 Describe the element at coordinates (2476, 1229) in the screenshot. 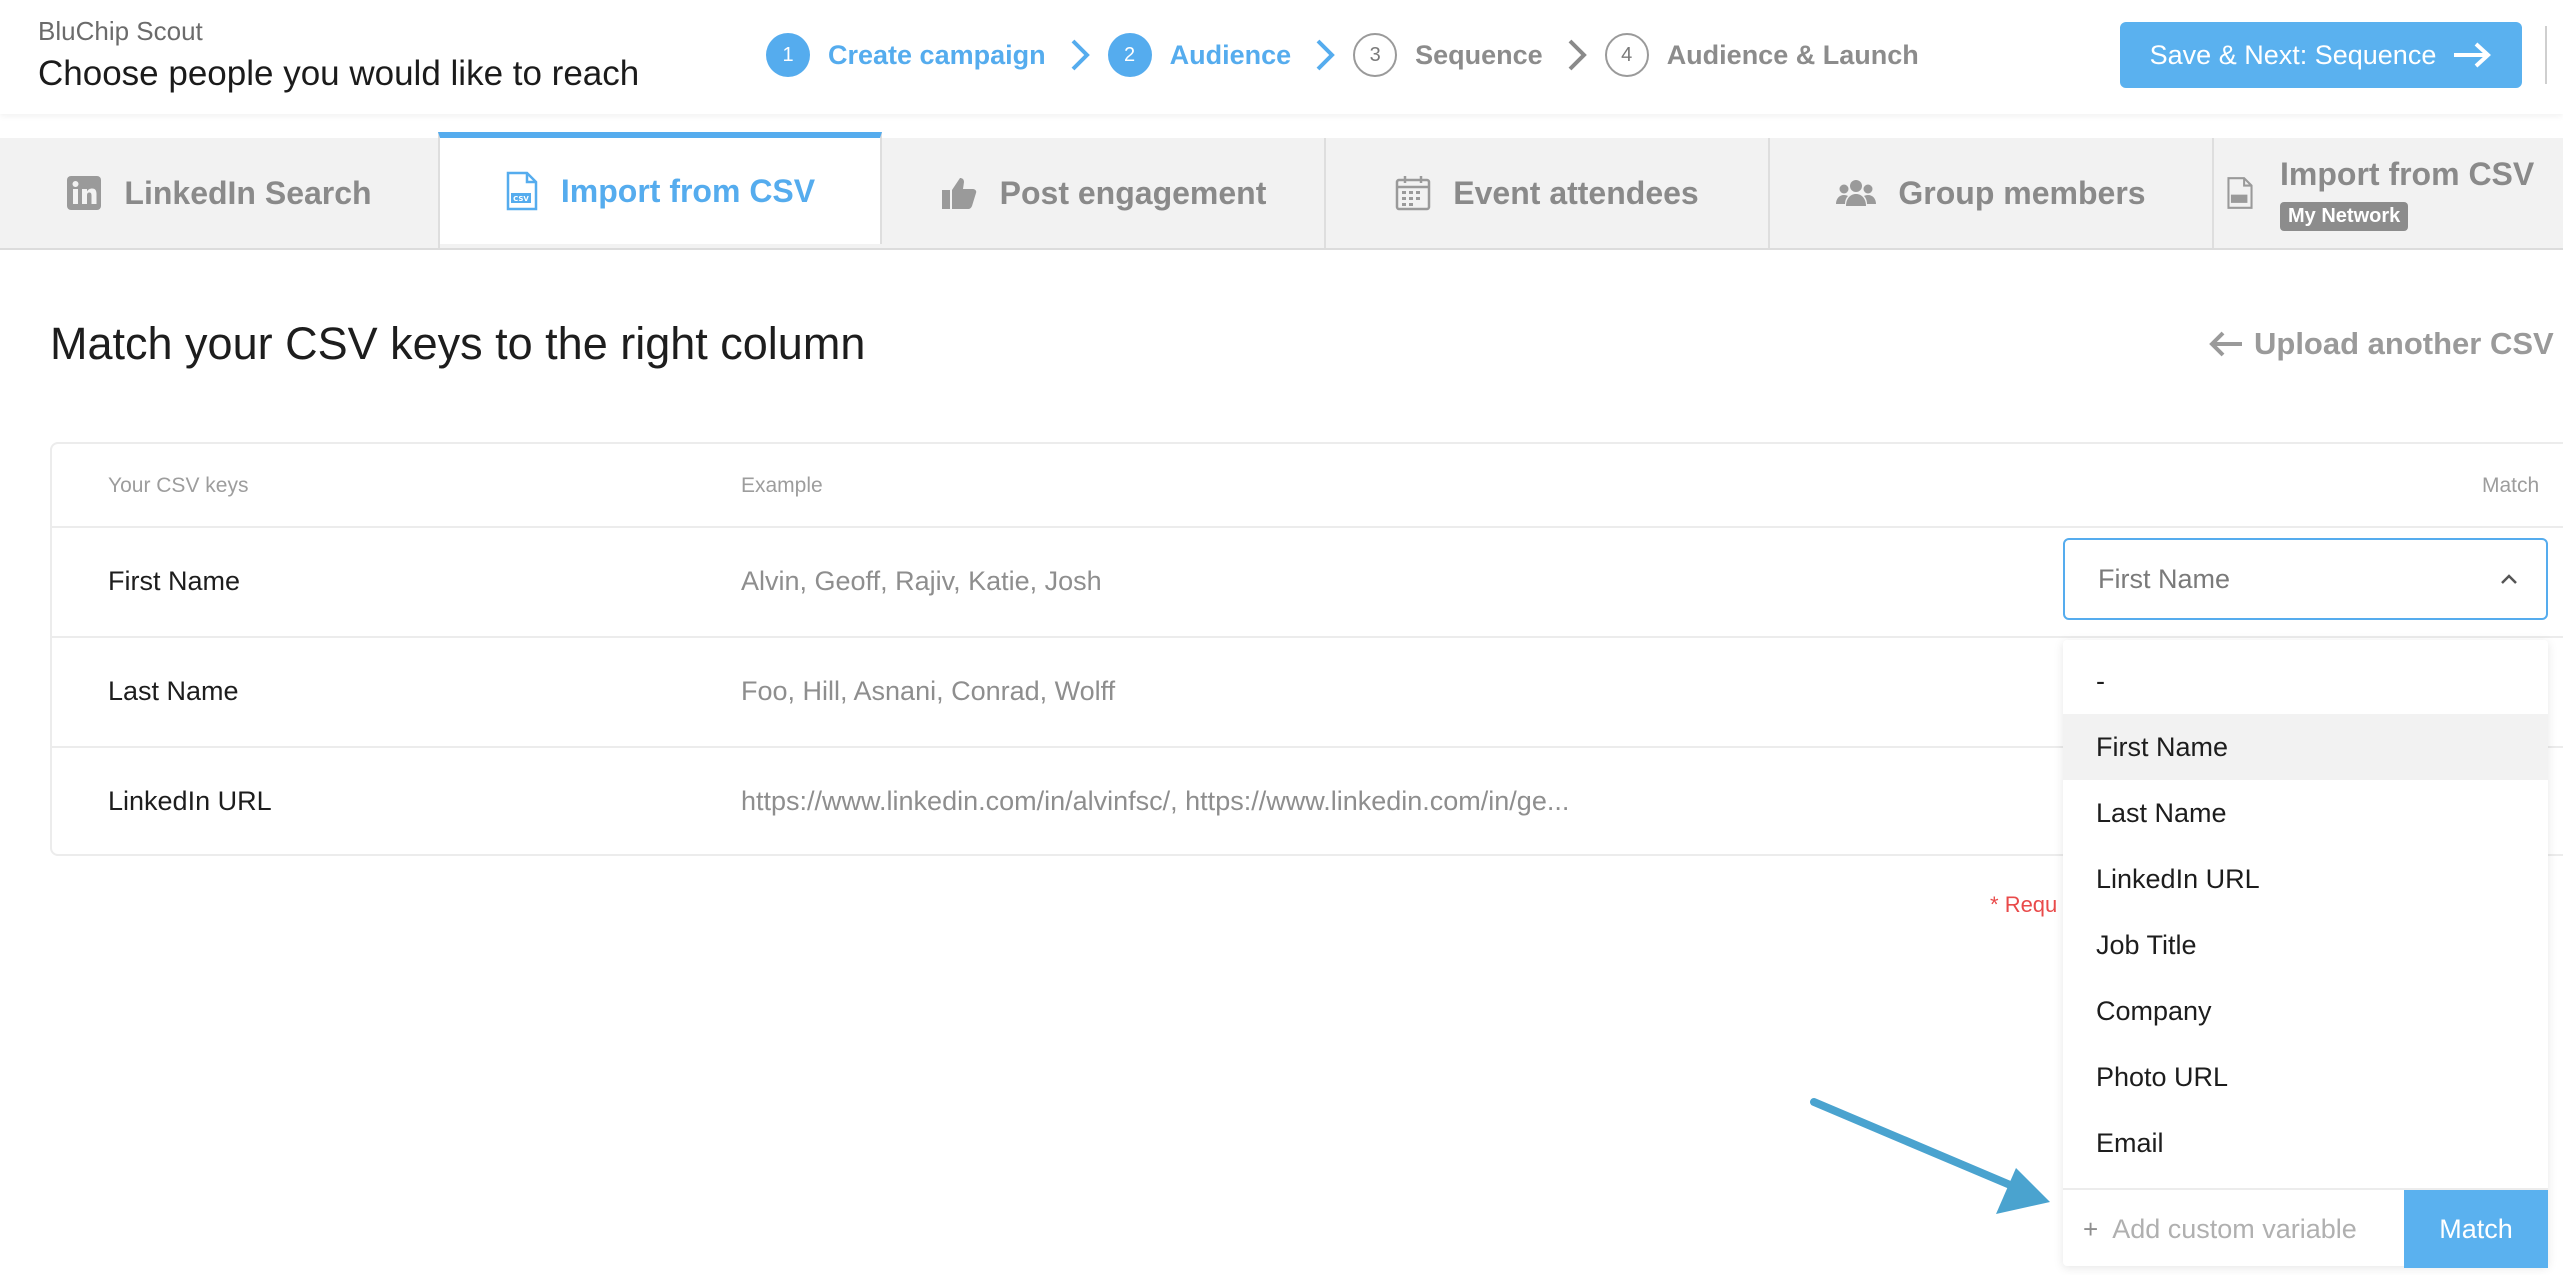

I see `match-button: Match` at that location.